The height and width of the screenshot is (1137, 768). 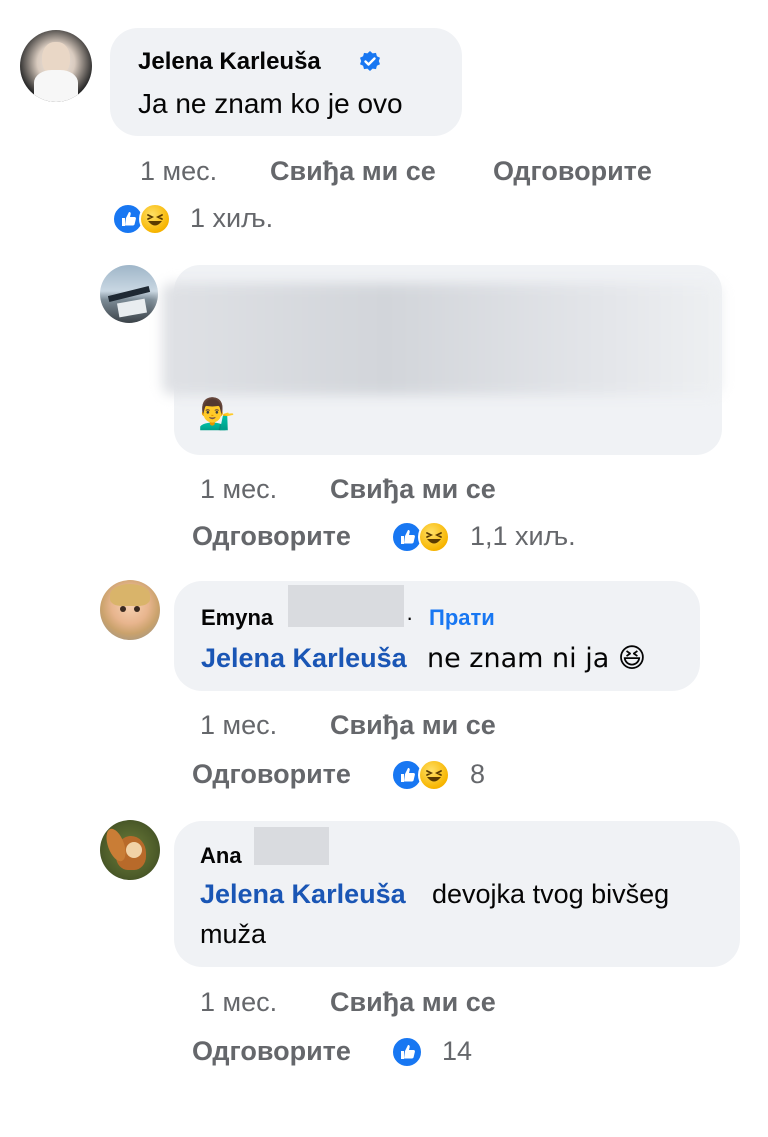 I want to click on verified-badge-icon, so click(x=370, y=62).